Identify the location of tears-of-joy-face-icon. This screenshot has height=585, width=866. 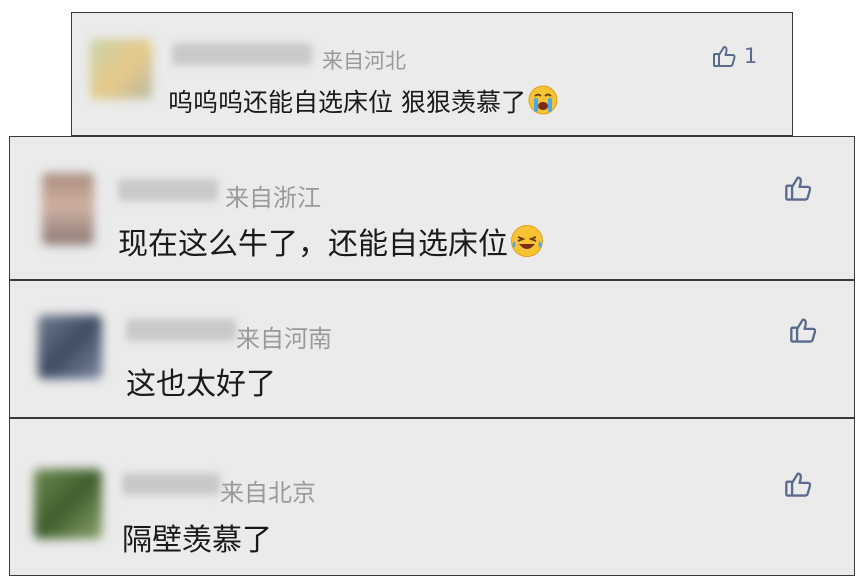
(527, 245).